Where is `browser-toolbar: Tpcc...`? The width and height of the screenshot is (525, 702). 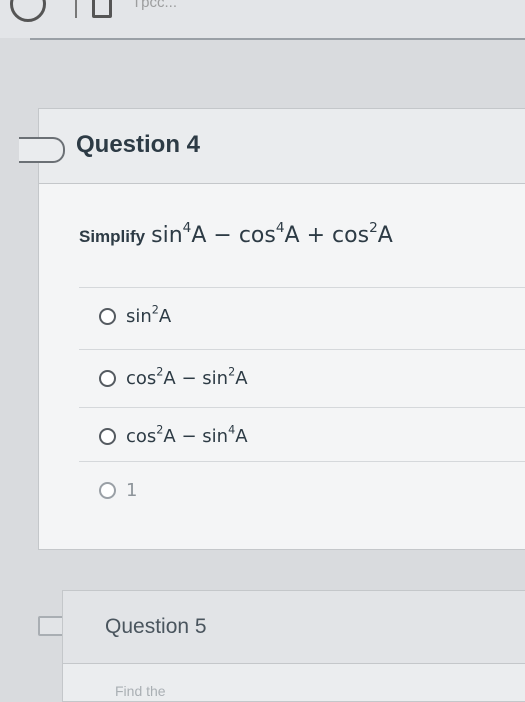 browser-toolbar: Tpcc... is located at coordinates (262, 19).